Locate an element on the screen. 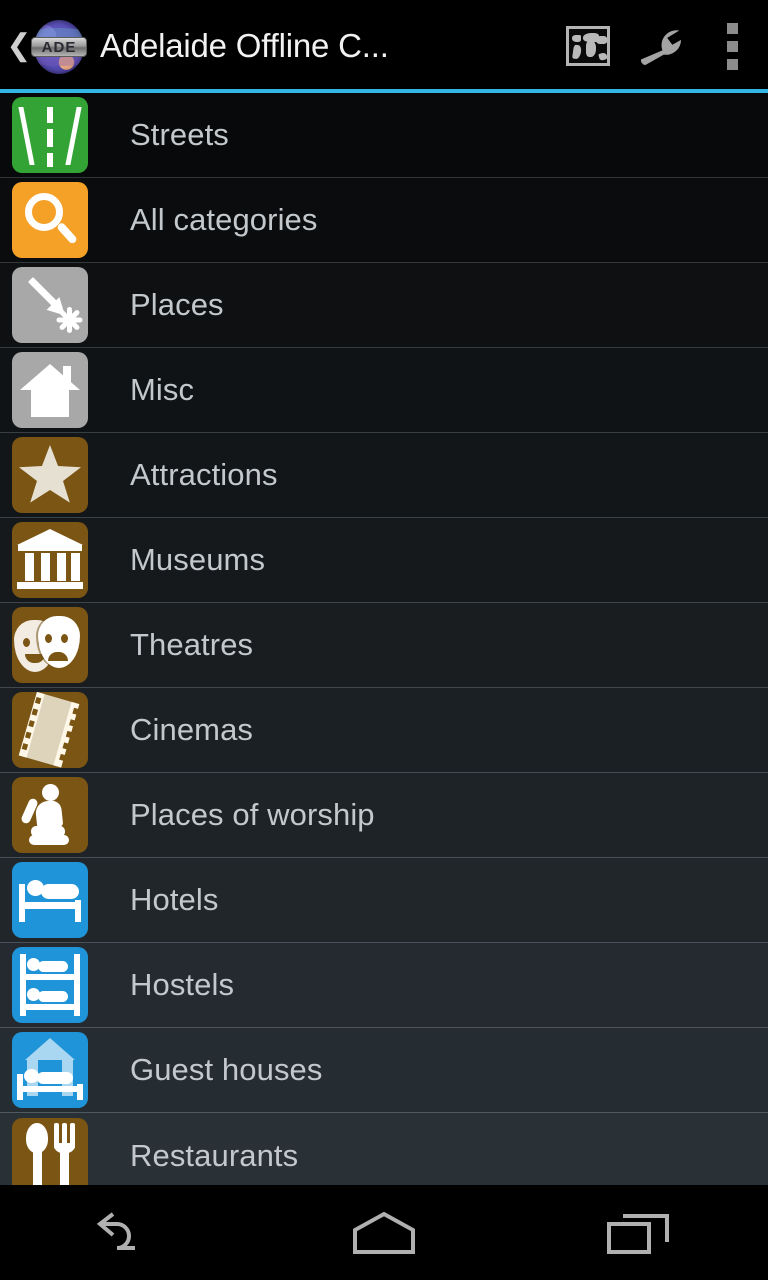 The width and height of the screenshot is (768, 1280). home-icon is located at coordinates (384, 1232).